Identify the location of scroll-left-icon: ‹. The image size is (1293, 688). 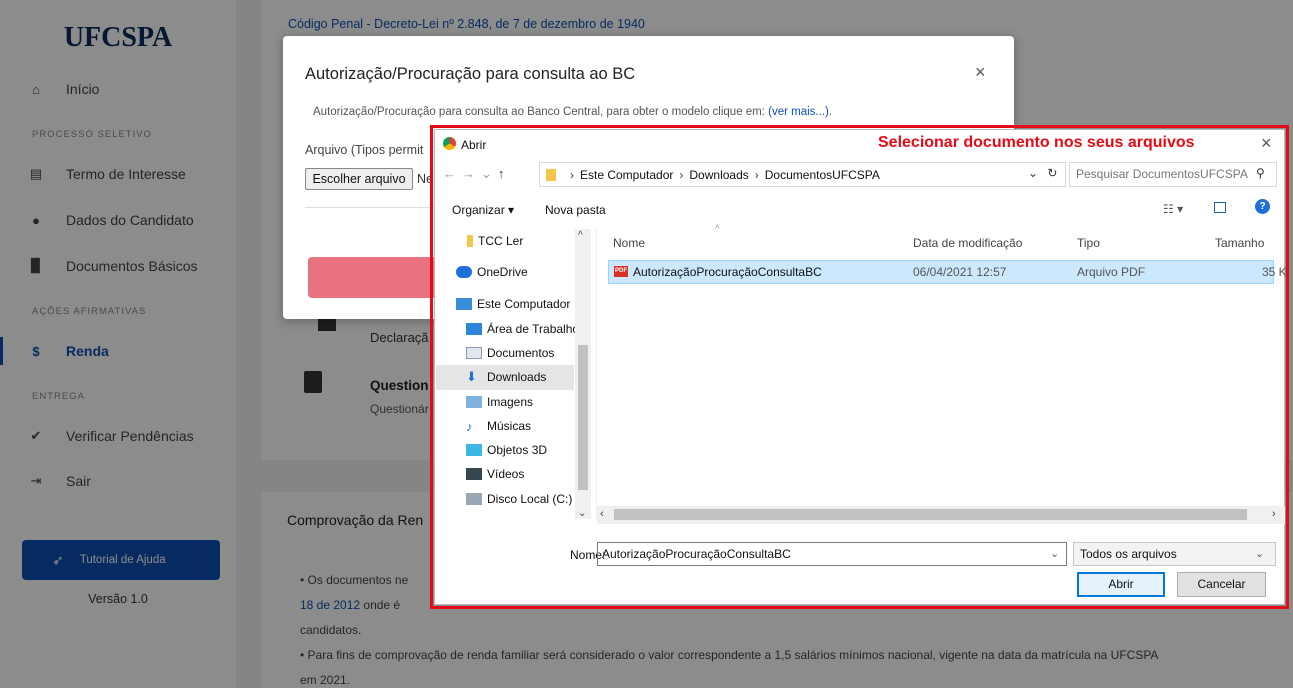
(602, 514).